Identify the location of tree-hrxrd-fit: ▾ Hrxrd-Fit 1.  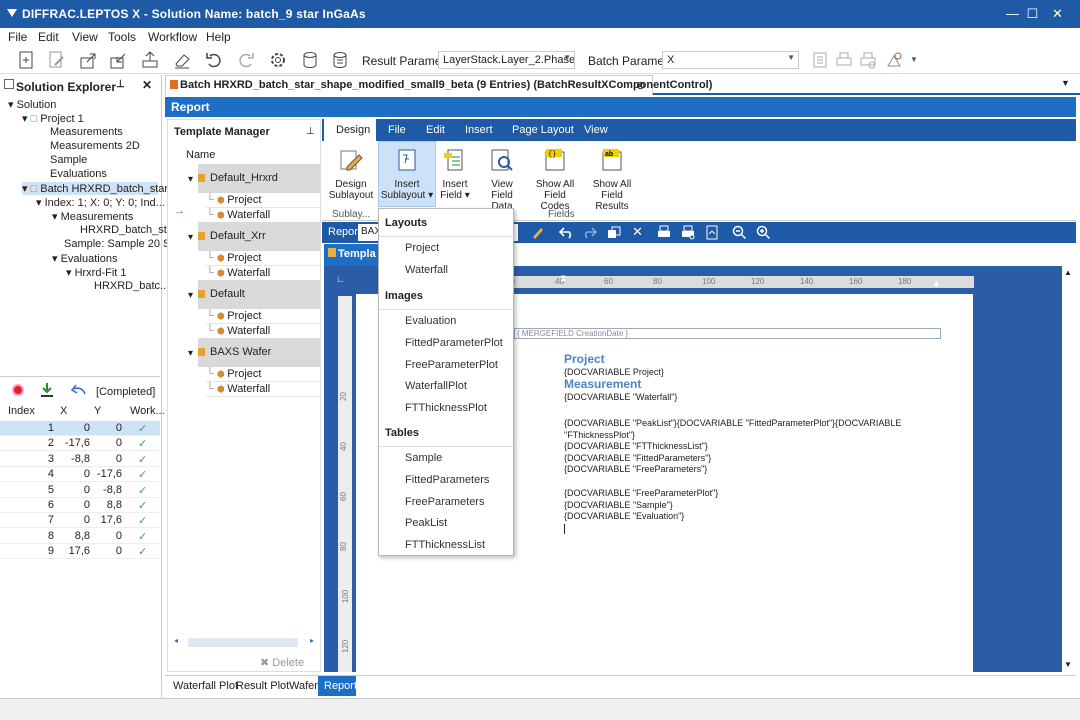
(96, 272).